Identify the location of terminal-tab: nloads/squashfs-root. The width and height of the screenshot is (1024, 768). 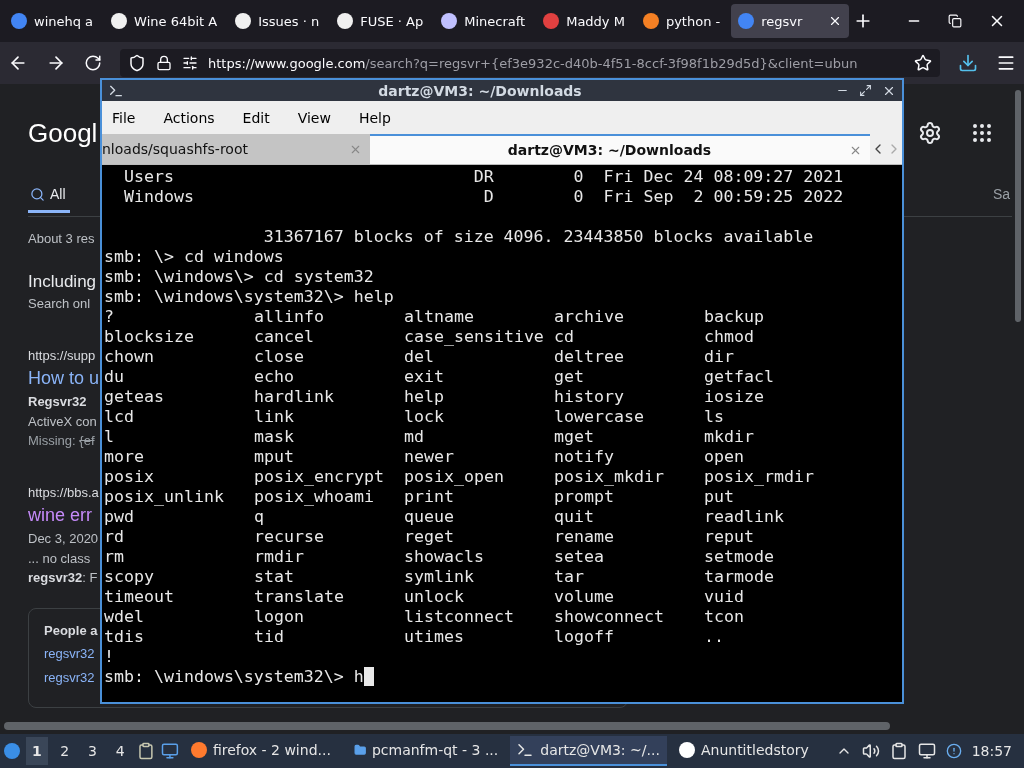
(236, 149).